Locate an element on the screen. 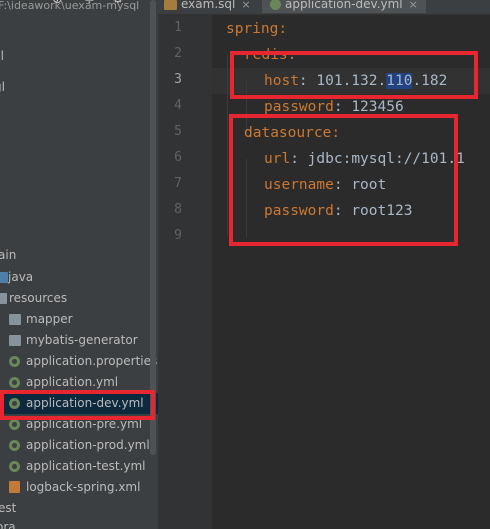 This screenshot has height=529, width=490. line-number: 2 is located at coordinates (178, 53).